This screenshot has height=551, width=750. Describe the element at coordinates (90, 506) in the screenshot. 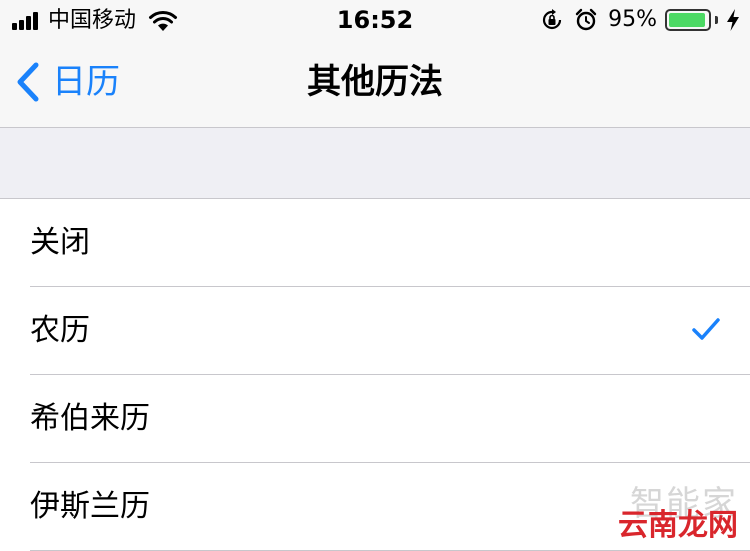

I see `option-label: 伊斯兰历` at that location.